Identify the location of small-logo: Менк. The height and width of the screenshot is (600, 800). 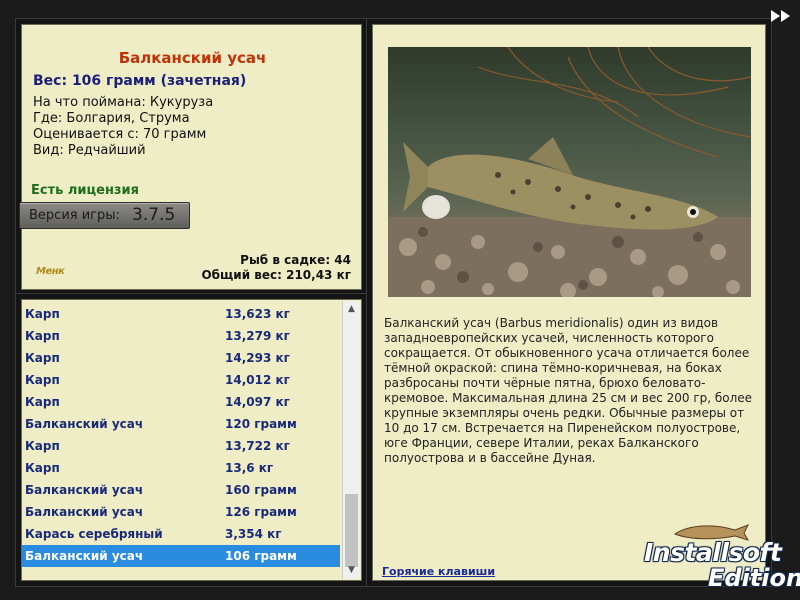
(50, 271).